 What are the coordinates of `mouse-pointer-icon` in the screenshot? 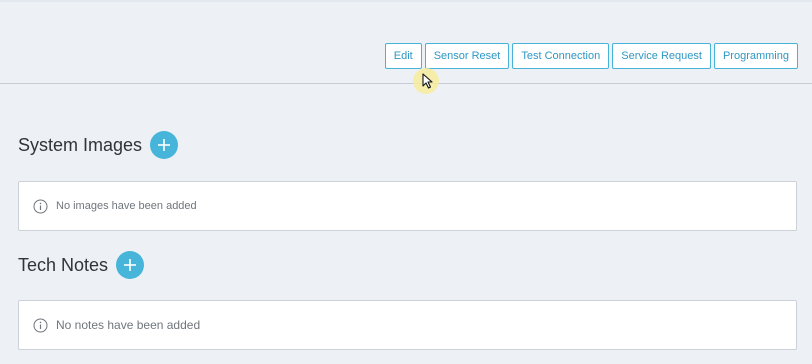 It's located at (427, 81).